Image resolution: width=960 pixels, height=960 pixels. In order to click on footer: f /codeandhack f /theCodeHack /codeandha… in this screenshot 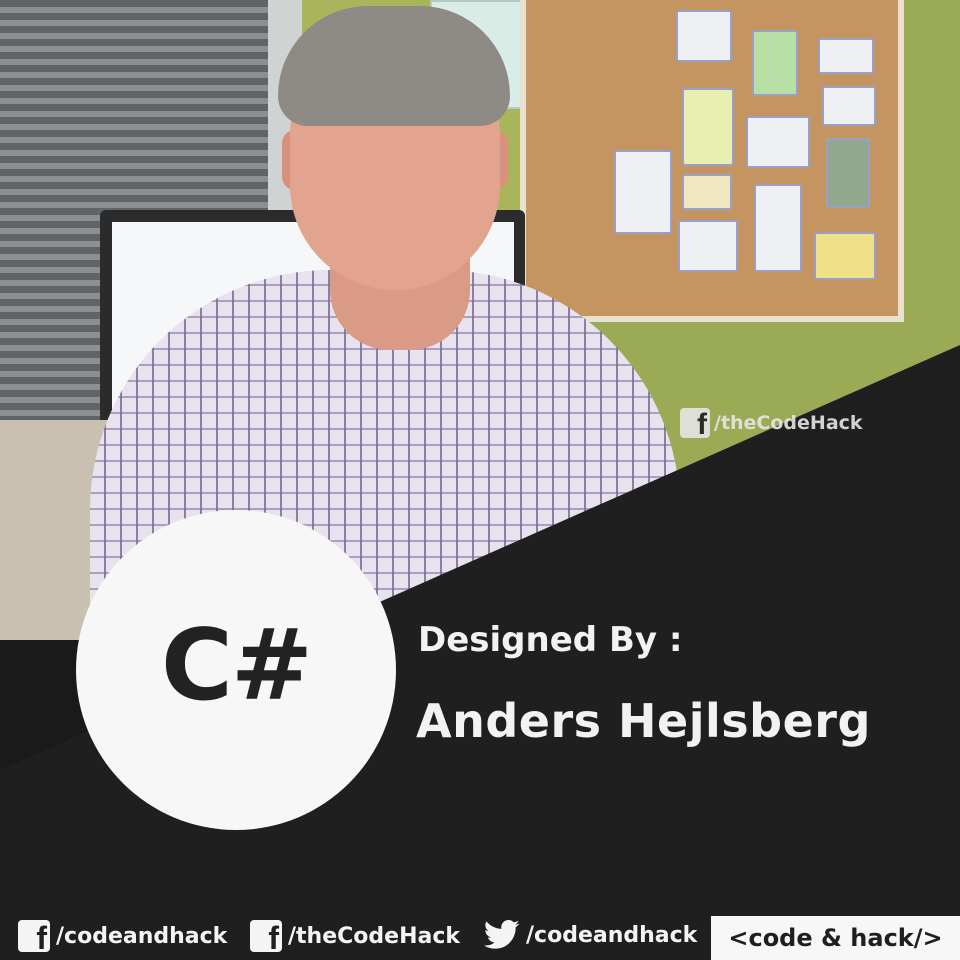, I will do `click(480, 938)`.